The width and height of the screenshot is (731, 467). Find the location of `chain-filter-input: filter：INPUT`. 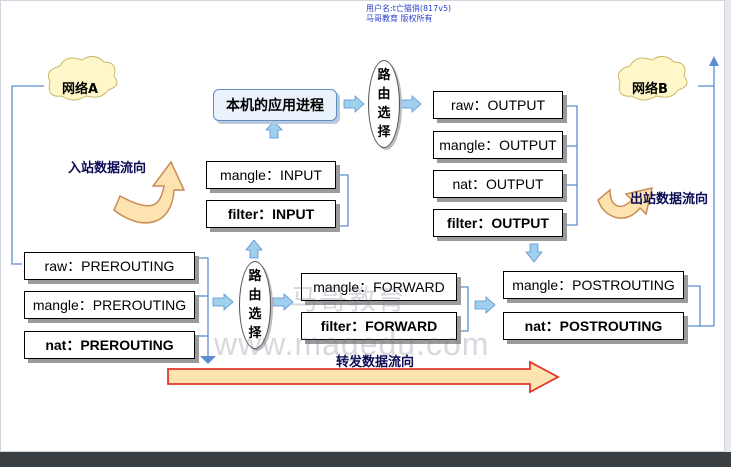

chain-filter-input: filter：INPUT is located at coordinates (271, 214).